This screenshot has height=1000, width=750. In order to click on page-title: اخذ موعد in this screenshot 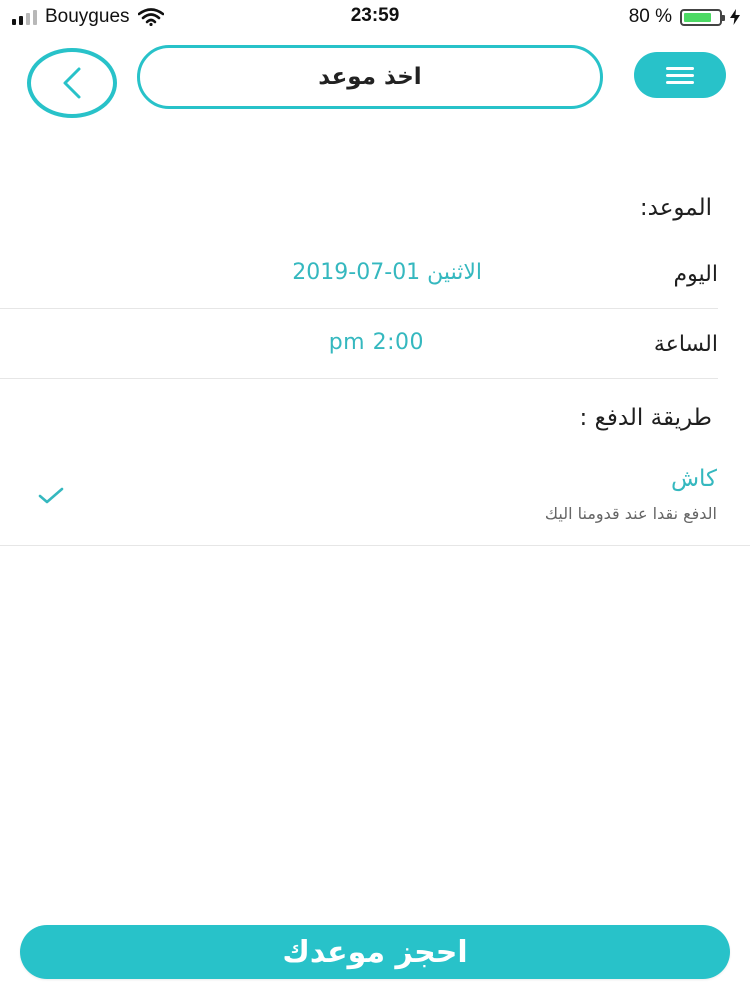, I will do `click(370, 77)`.